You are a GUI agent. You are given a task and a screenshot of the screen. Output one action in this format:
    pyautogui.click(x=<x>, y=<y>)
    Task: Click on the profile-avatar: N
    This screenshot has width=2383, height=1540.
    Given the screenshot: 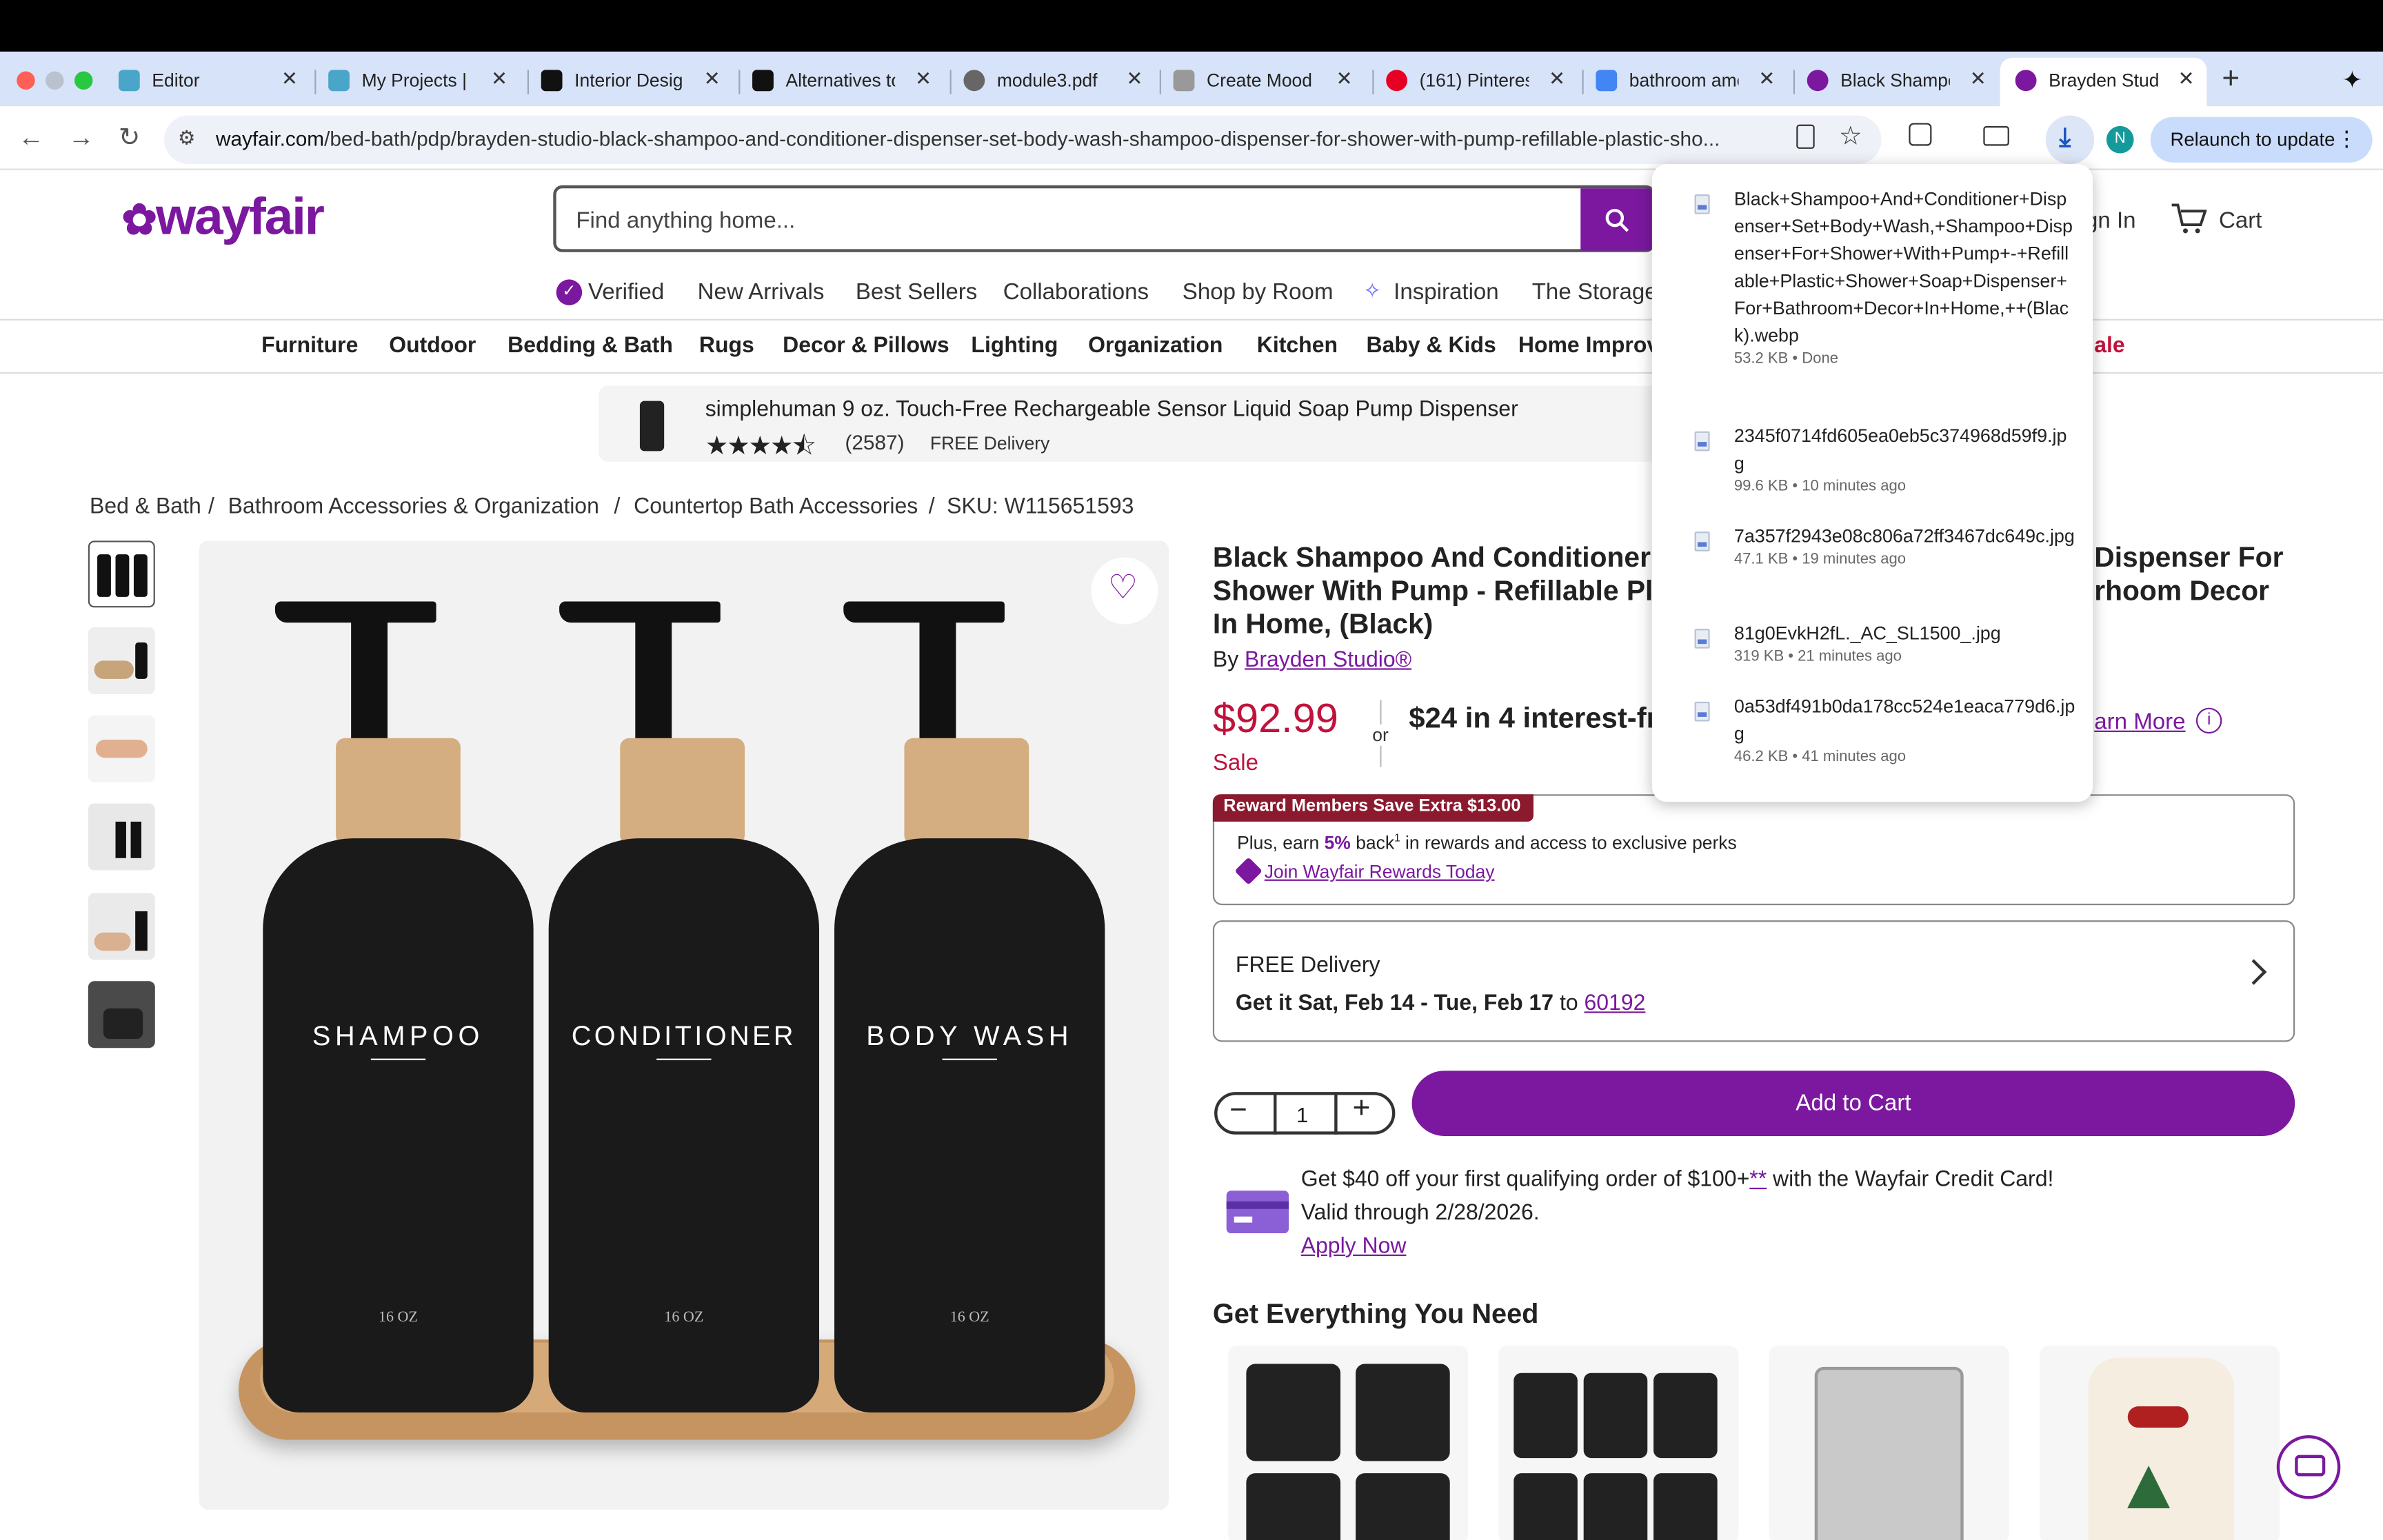 What is the action you would take?
    pyautogui.click(x=2120, y=140)
    